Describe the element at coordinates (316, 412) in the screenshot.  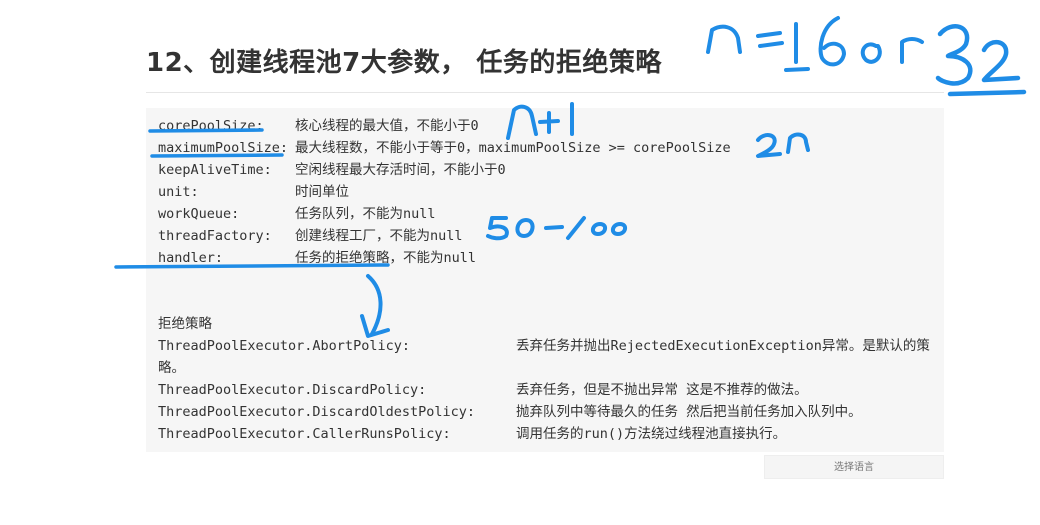
I see `policy-name: ThreadPoolExecutor.DiscardOldestPolicy:` at that location.